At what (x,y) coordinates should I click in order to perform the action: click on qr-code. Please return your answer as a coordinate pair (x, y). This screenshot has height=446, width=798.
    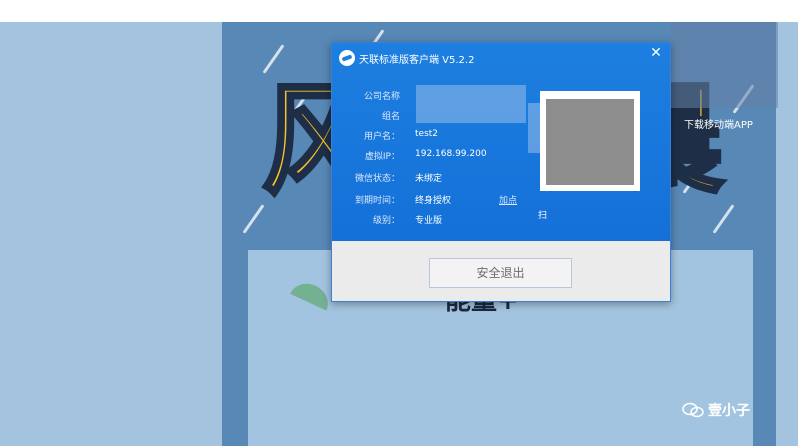
    Looking at the image, I should click on (590, 141).